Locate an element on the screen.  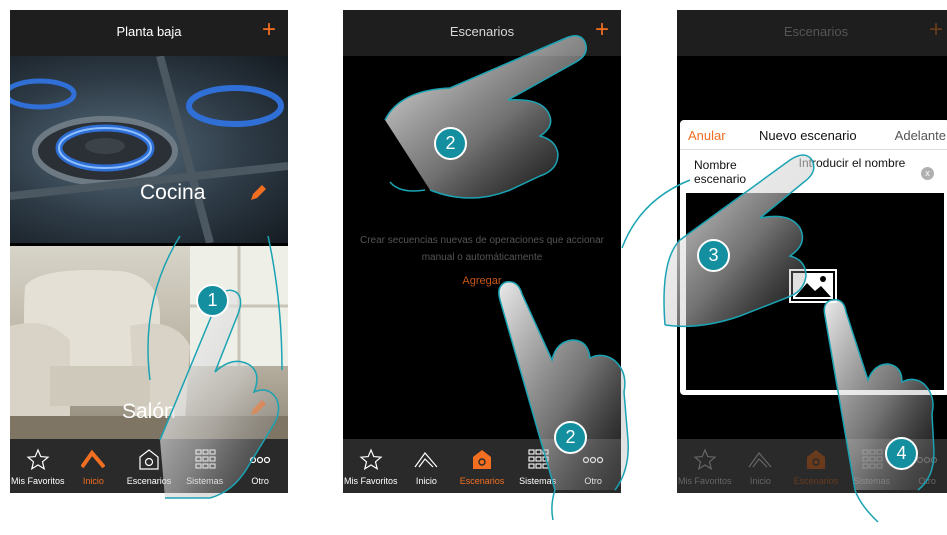
stove-burner-image is located at coordinates (149, 149).